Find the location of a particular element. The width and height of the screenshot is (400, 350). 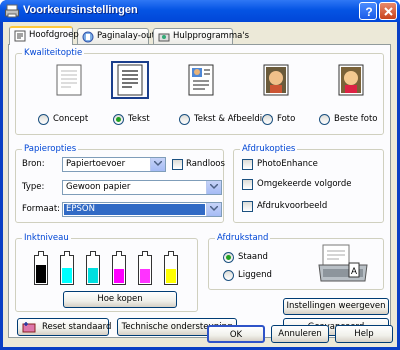

photo-enhance-checkbox is located at coordinates (247, 164).